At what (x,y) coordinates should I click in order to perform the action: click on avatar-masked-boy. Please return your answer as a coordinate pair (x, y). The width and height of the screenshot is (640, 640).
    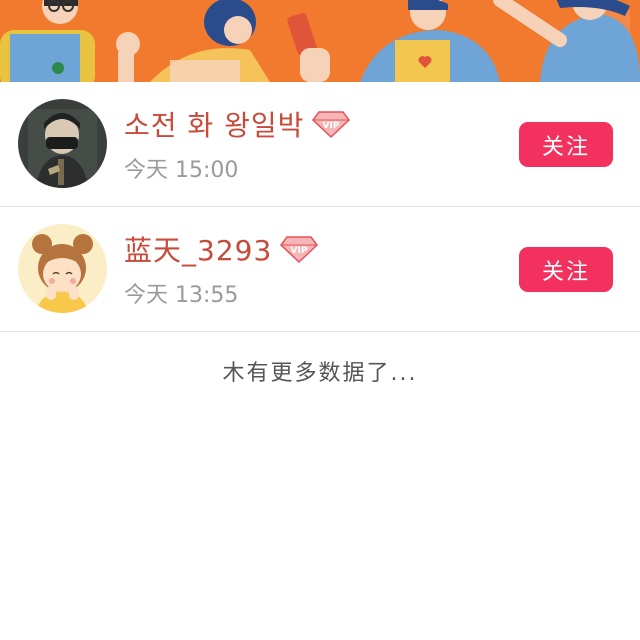
    Looking at the image, I should click on (62, 143).